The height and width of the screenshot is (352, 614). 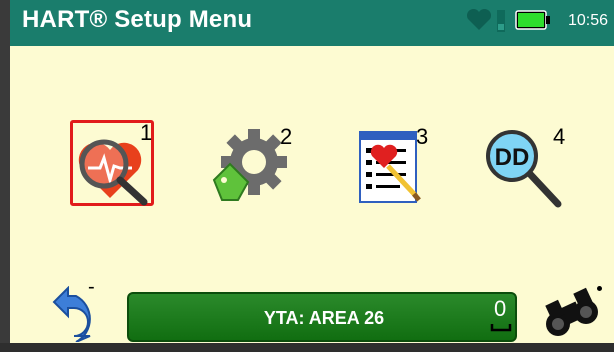 I want to click on status-count: 0, so click(x=500, y=308).